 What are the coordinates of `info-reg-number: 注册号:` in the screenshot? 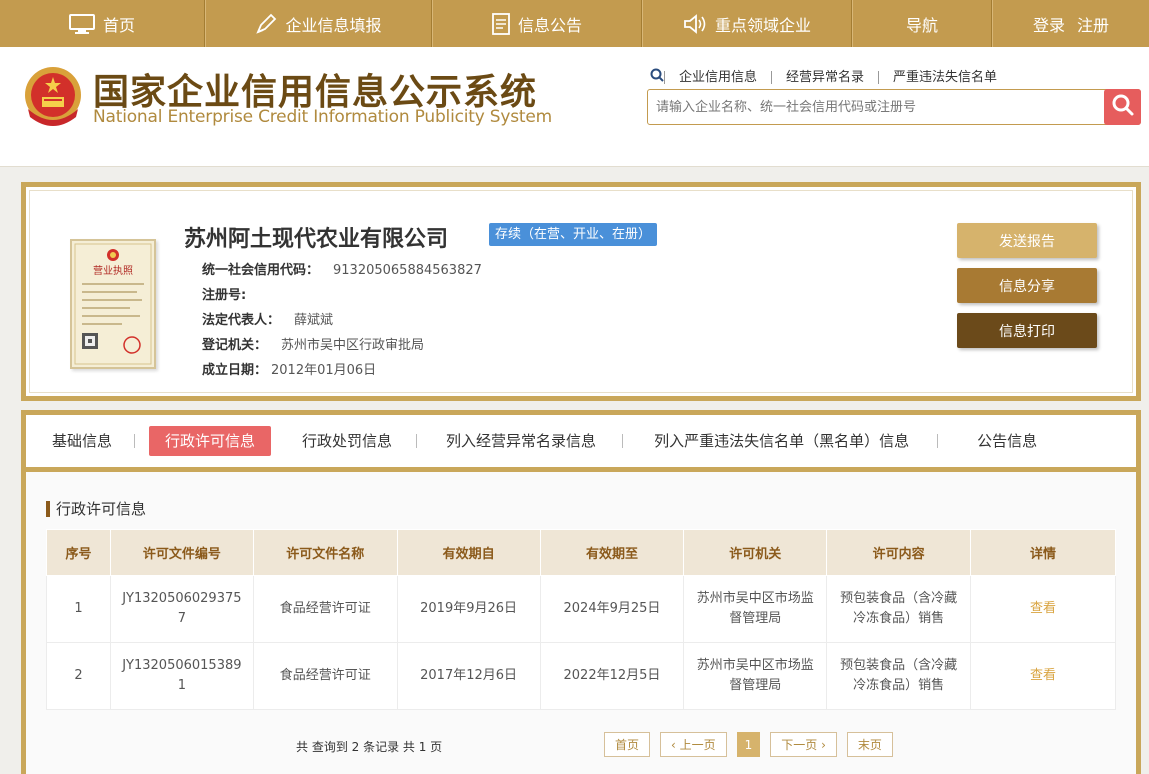 It's located at (231, 293).